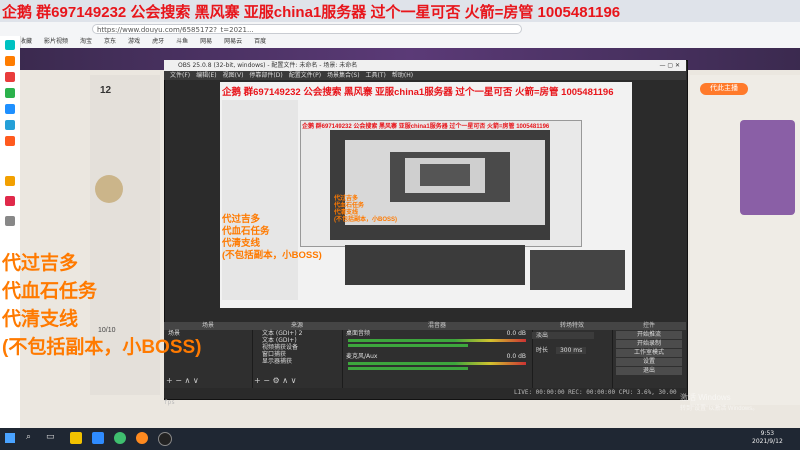 The image size is (800, 450). Describe the element at coordinates (246, 231) in the screenshot. I see `preview-service-line: 代血石任务` at that location.